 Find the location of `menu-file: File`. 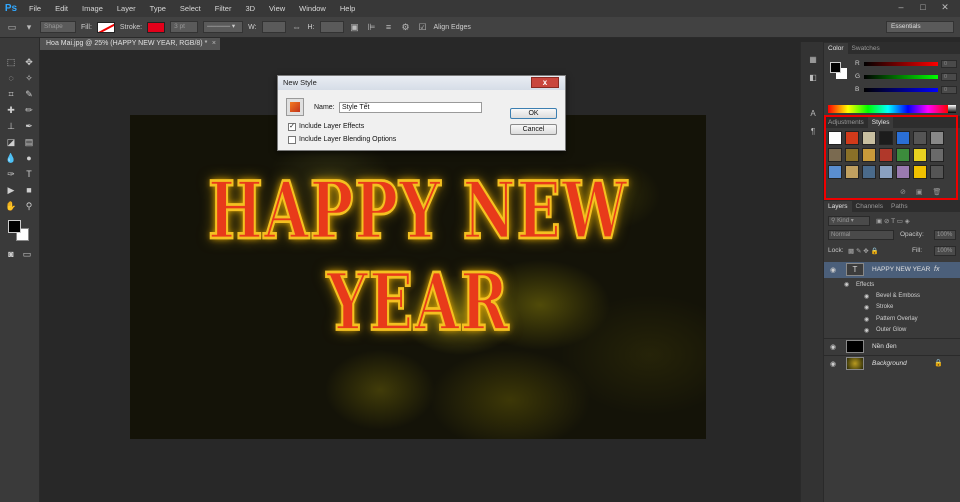

menu-file: File is located at coordinates (35, 8).